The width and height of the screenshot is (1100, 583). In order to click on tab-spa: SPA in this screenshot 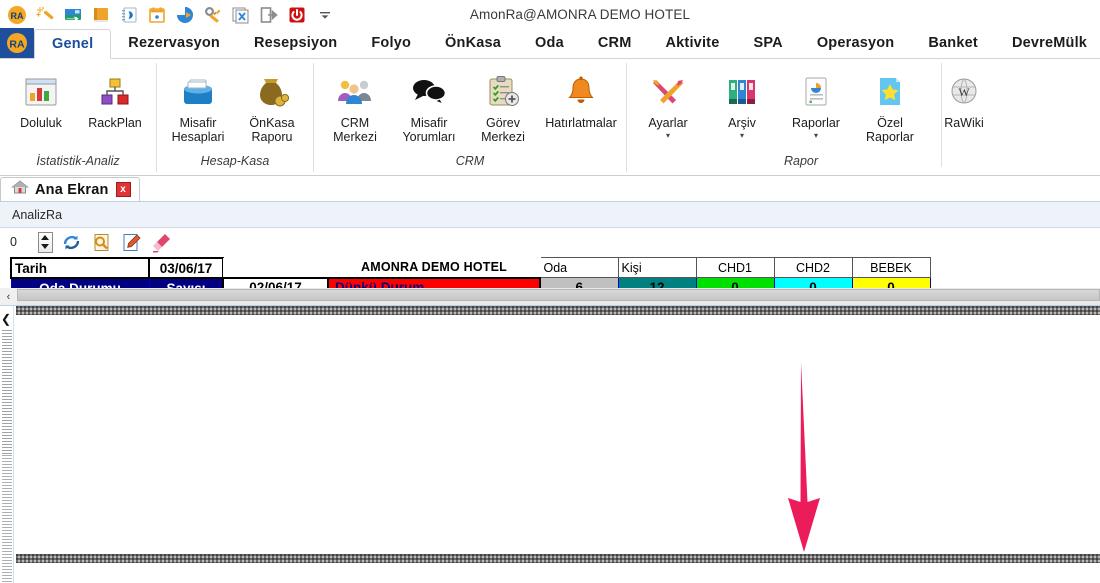, I will do `click(767, 43)`.